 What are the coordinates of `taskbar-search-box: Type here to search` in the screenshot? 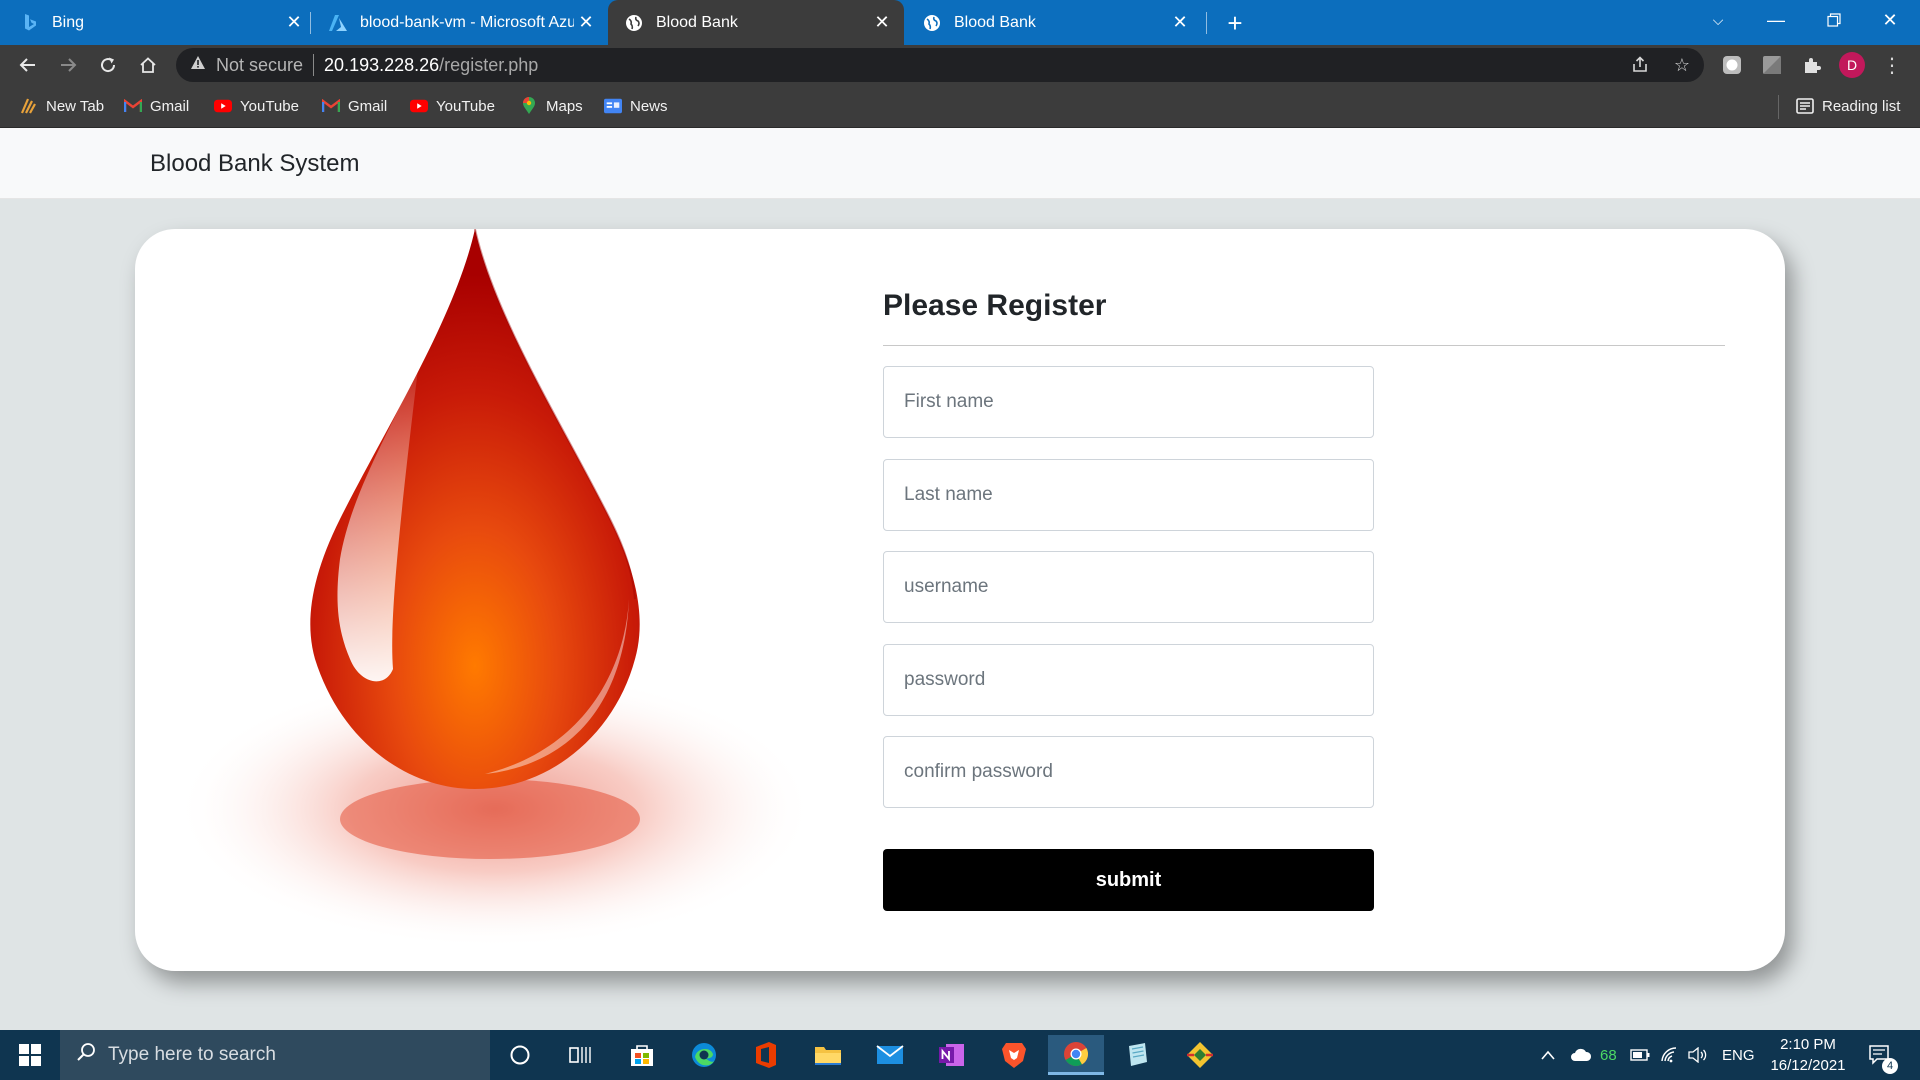 It's located at (275, 1055).